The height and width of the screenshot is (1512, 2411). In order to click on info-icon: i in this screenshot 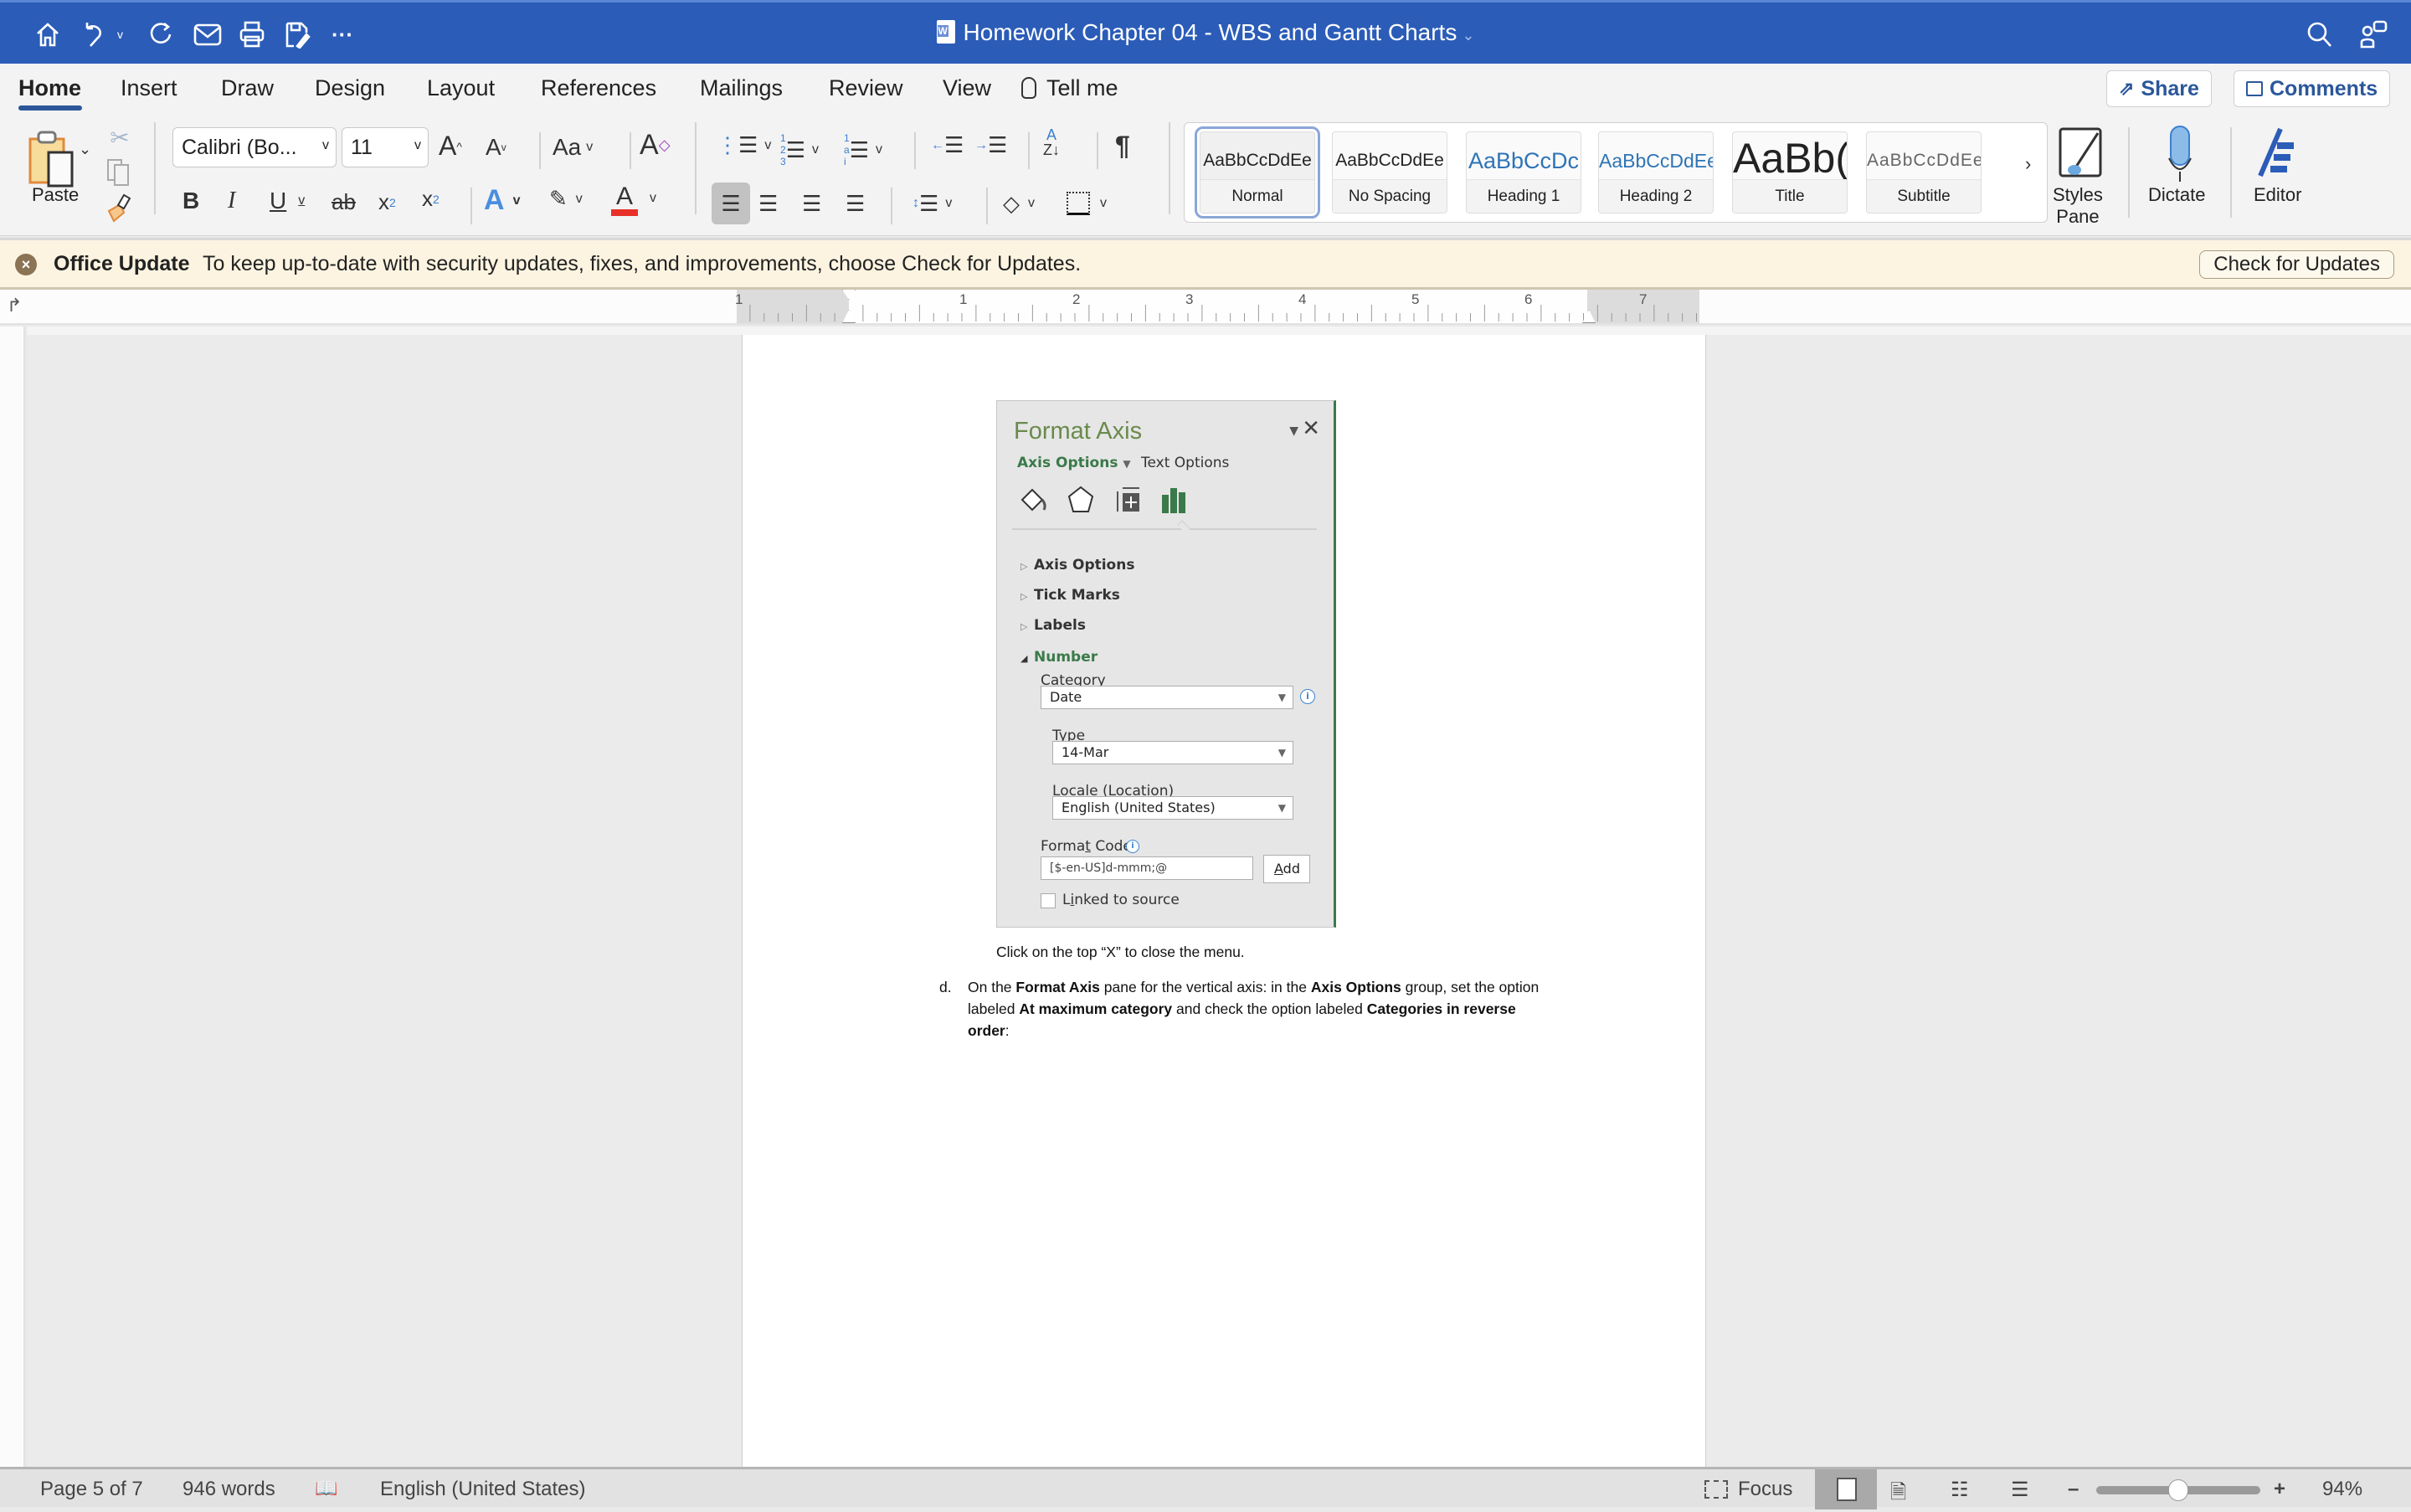, I will do `click(1307, 696)`.